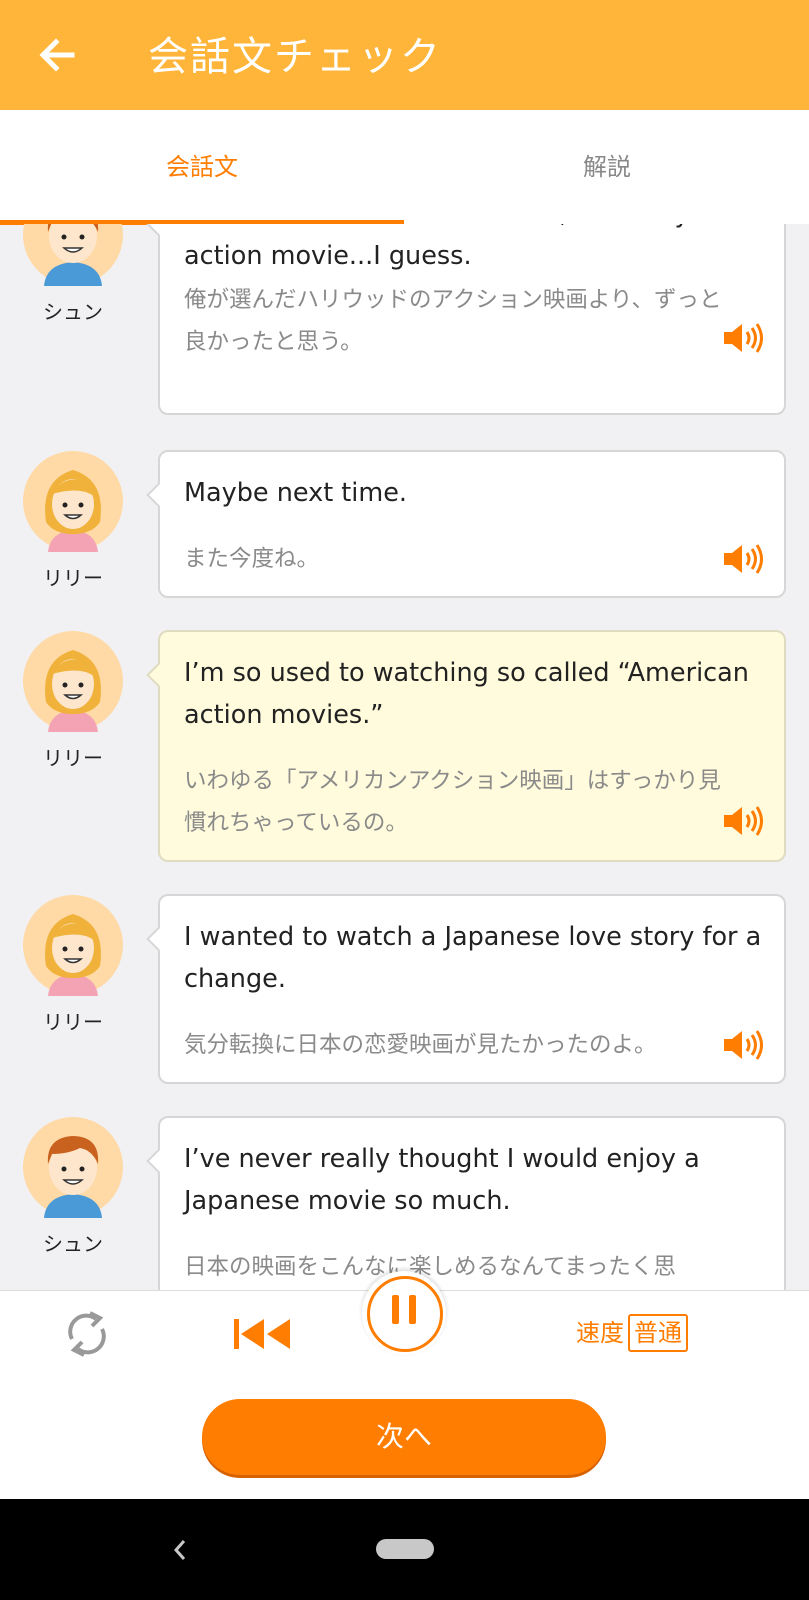  What do you see at coordinates (180, 1550) in the screenshot?
I see `nav-back-icon` at bounding box center [180, 1550].